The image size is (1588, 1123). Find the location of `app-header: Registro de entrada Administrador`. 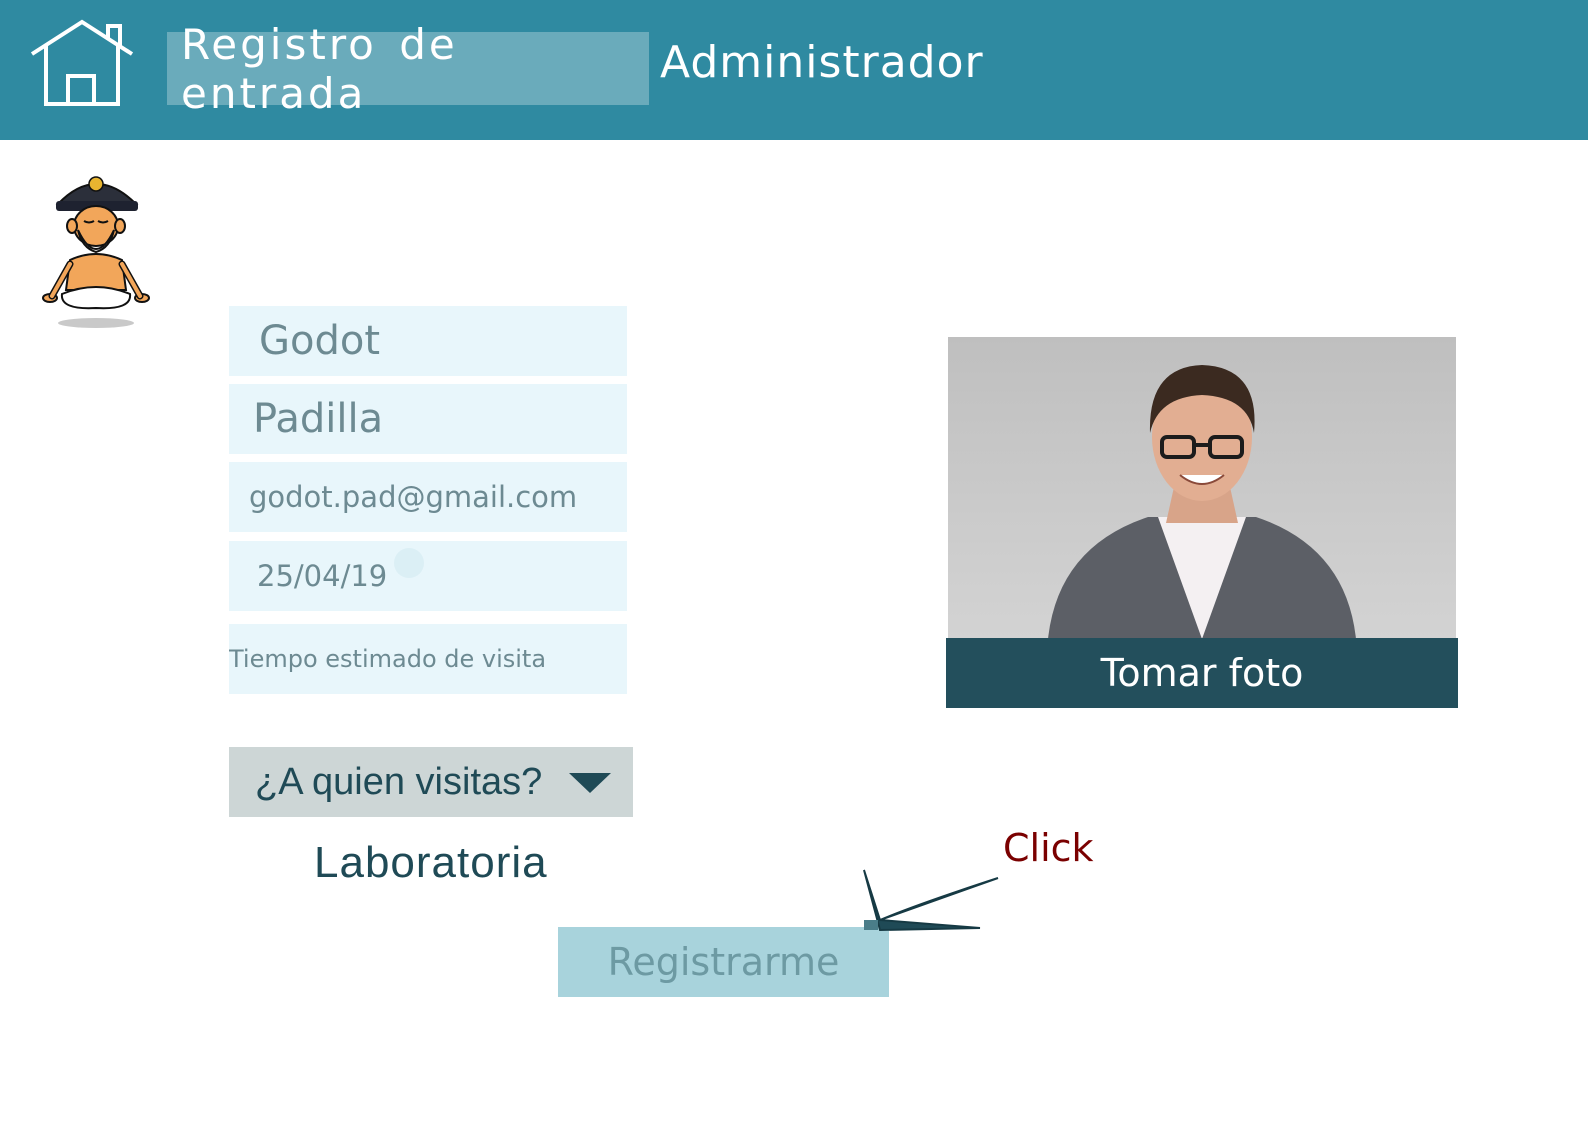

app-header: Registro de entrada Administrador is located at coordinates (794, 70).